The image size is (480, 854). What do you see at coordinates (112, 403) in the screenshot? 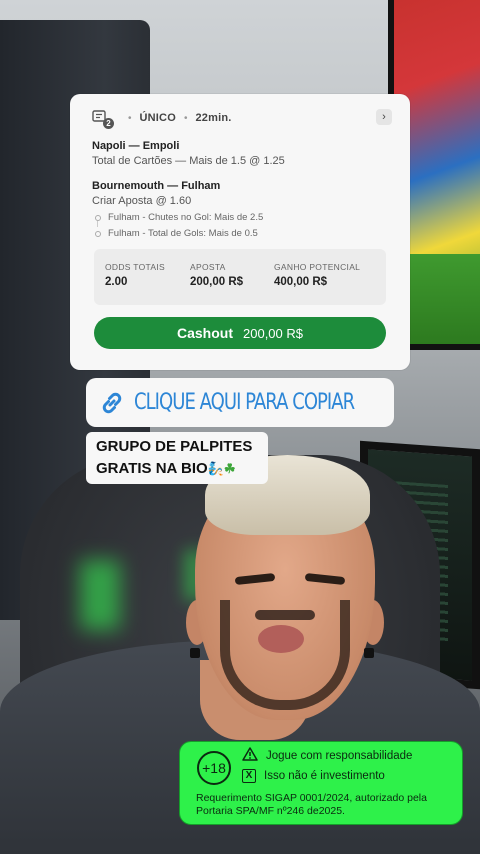
I see `link-icon` at bounding box center [112, 403].